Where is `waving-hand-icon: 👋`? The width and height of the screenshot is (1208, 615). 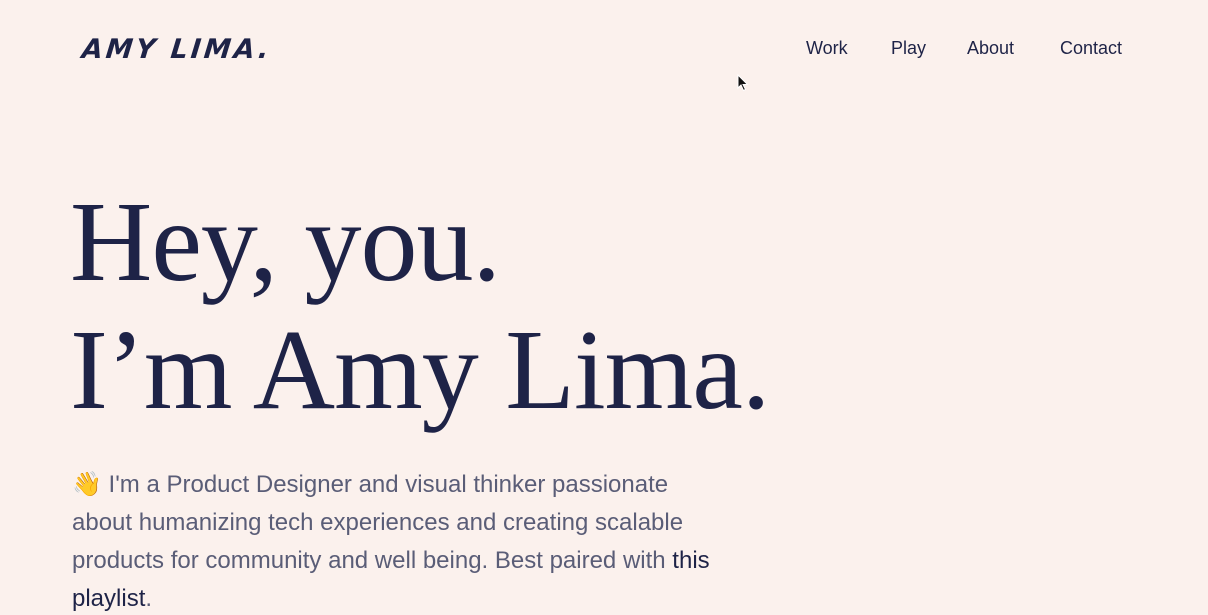 waving-hand-icon: 👋 is located at coordinates (87, 484).